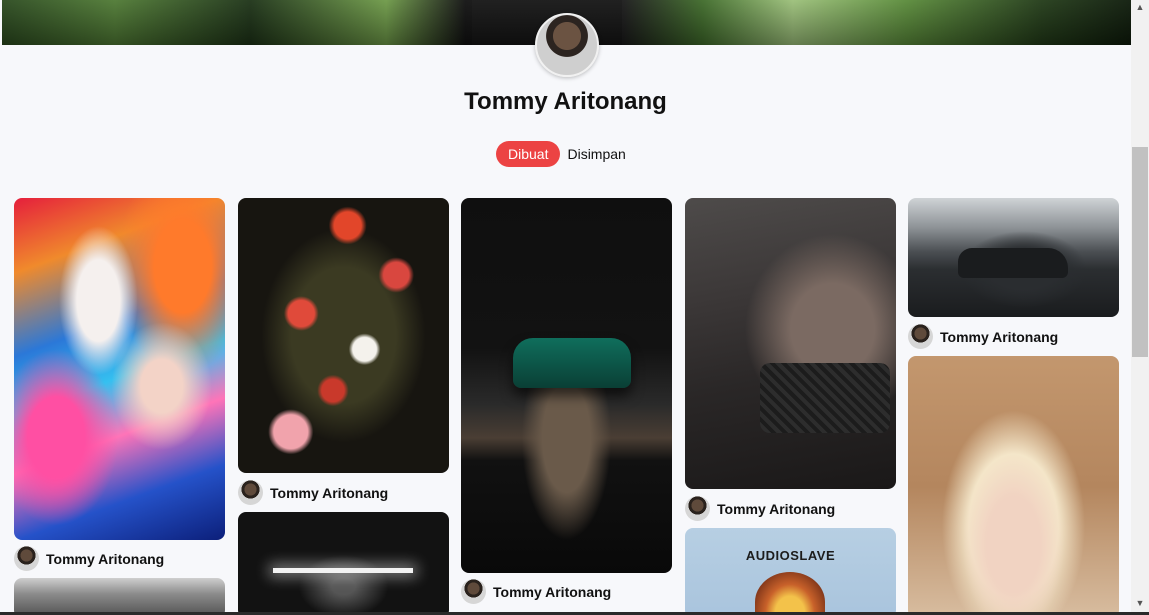  Describe the element at coordinates (567, 45) in the screenshot. I see `profile-avatar` at that location.